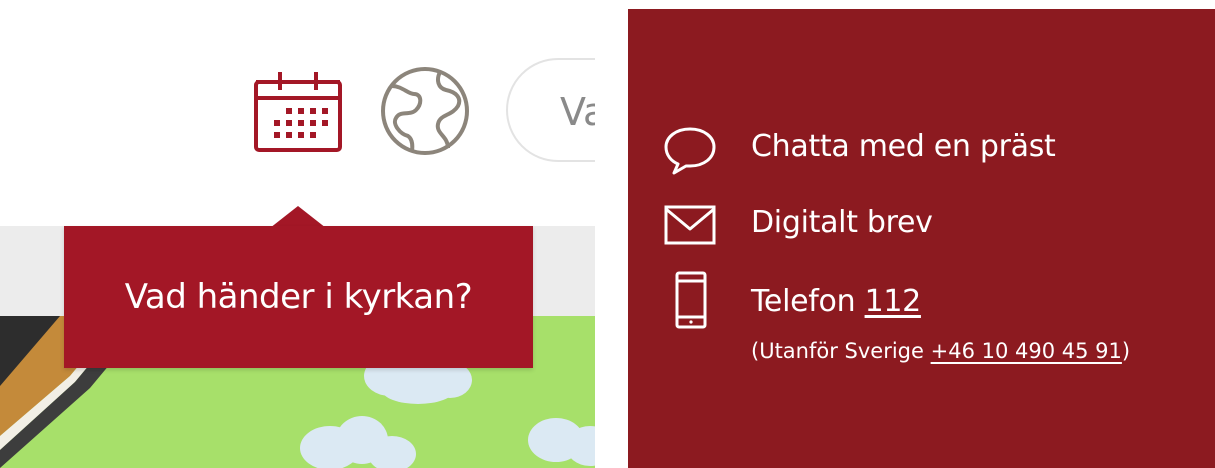  What do you see at coordinates (1126, 351) in the screenshot?
I see `abroad-suffix: )` at bounding box center [1126, 351].